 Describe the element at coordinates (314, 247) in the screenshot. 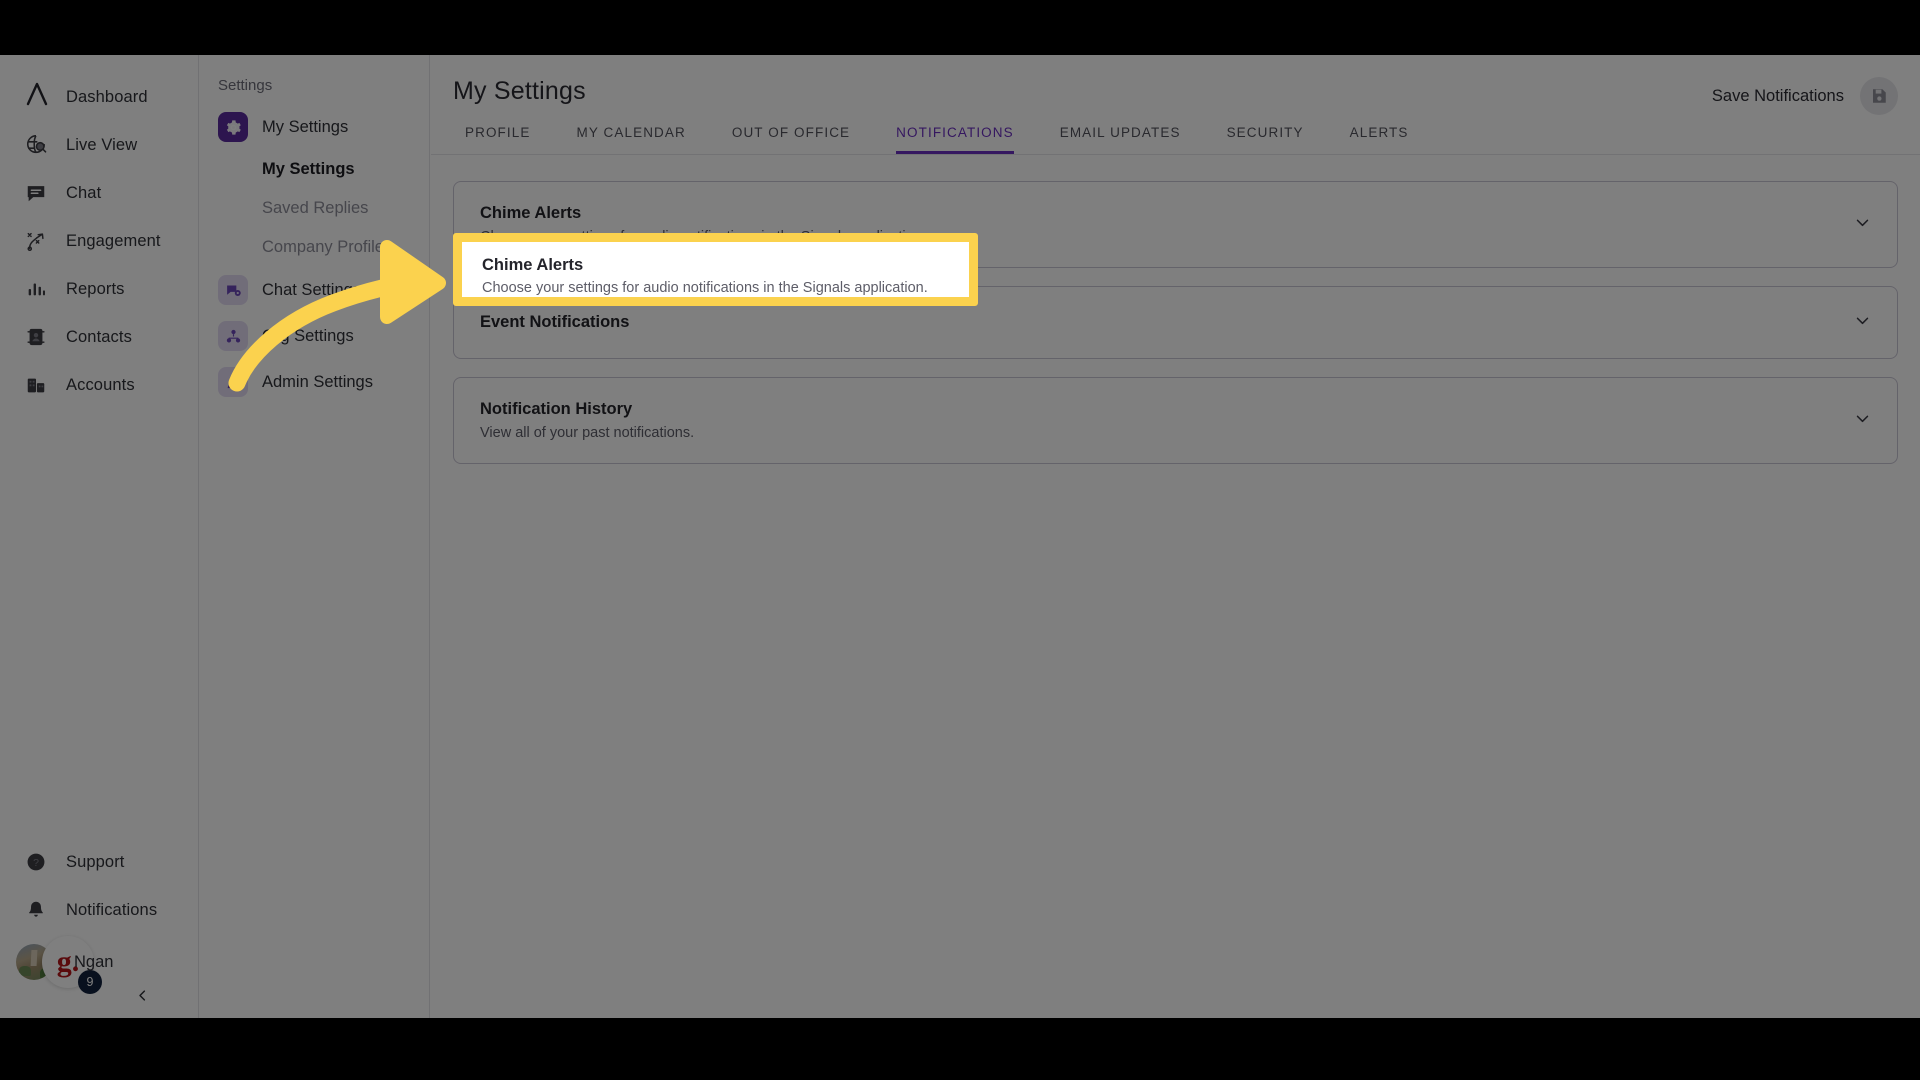

I see `settings-subitem-company-profile: Company Profile` at that location.